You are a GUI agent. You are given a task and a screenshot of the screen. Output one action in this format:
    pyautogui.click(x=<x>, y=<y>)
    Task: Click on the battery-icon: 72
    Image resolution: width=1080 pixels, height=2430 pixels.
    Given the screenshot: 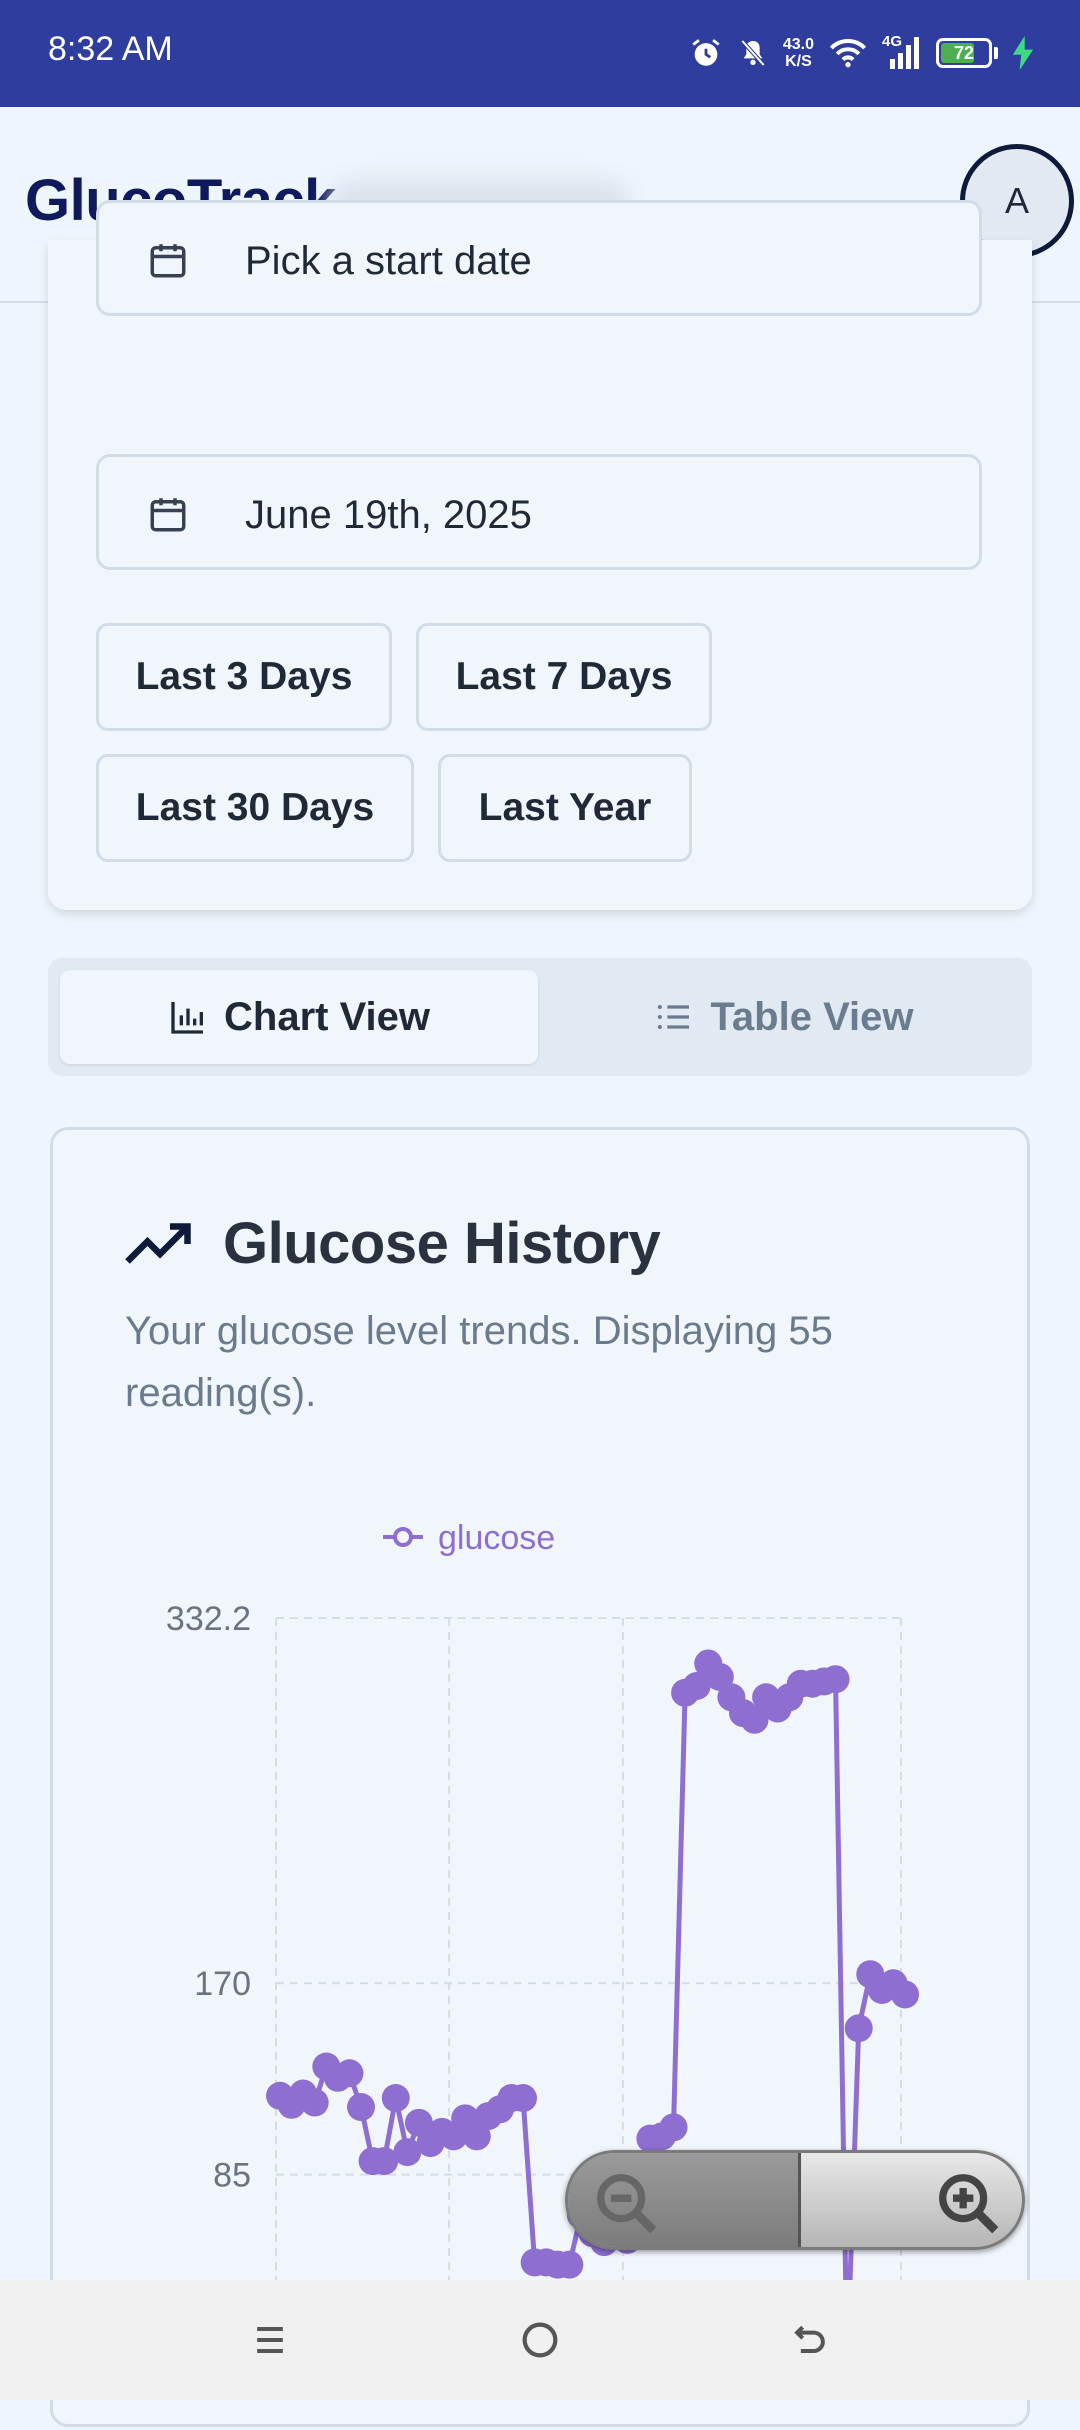 What is the action you would take?
    pyautogui.click(x=964, y=53)
    